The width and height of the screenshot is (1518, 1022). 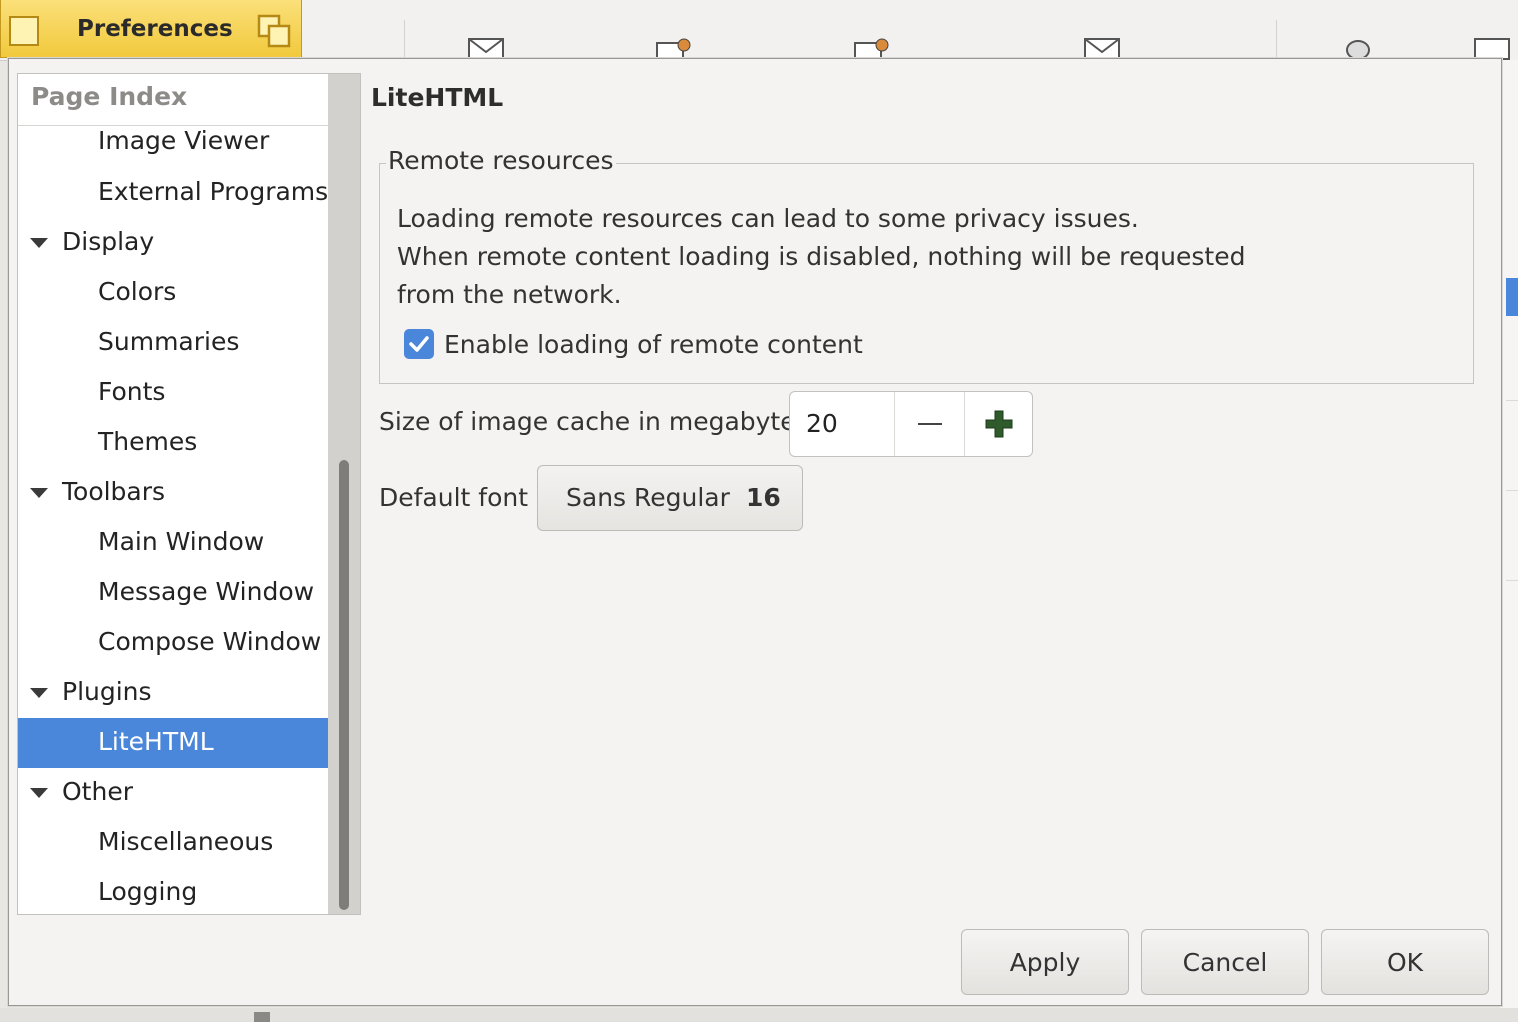 What do you see at coordinates (148, 441) in the screenshot?
I see `sidebar-item-label: Themes` at bounding box center [148, 441].